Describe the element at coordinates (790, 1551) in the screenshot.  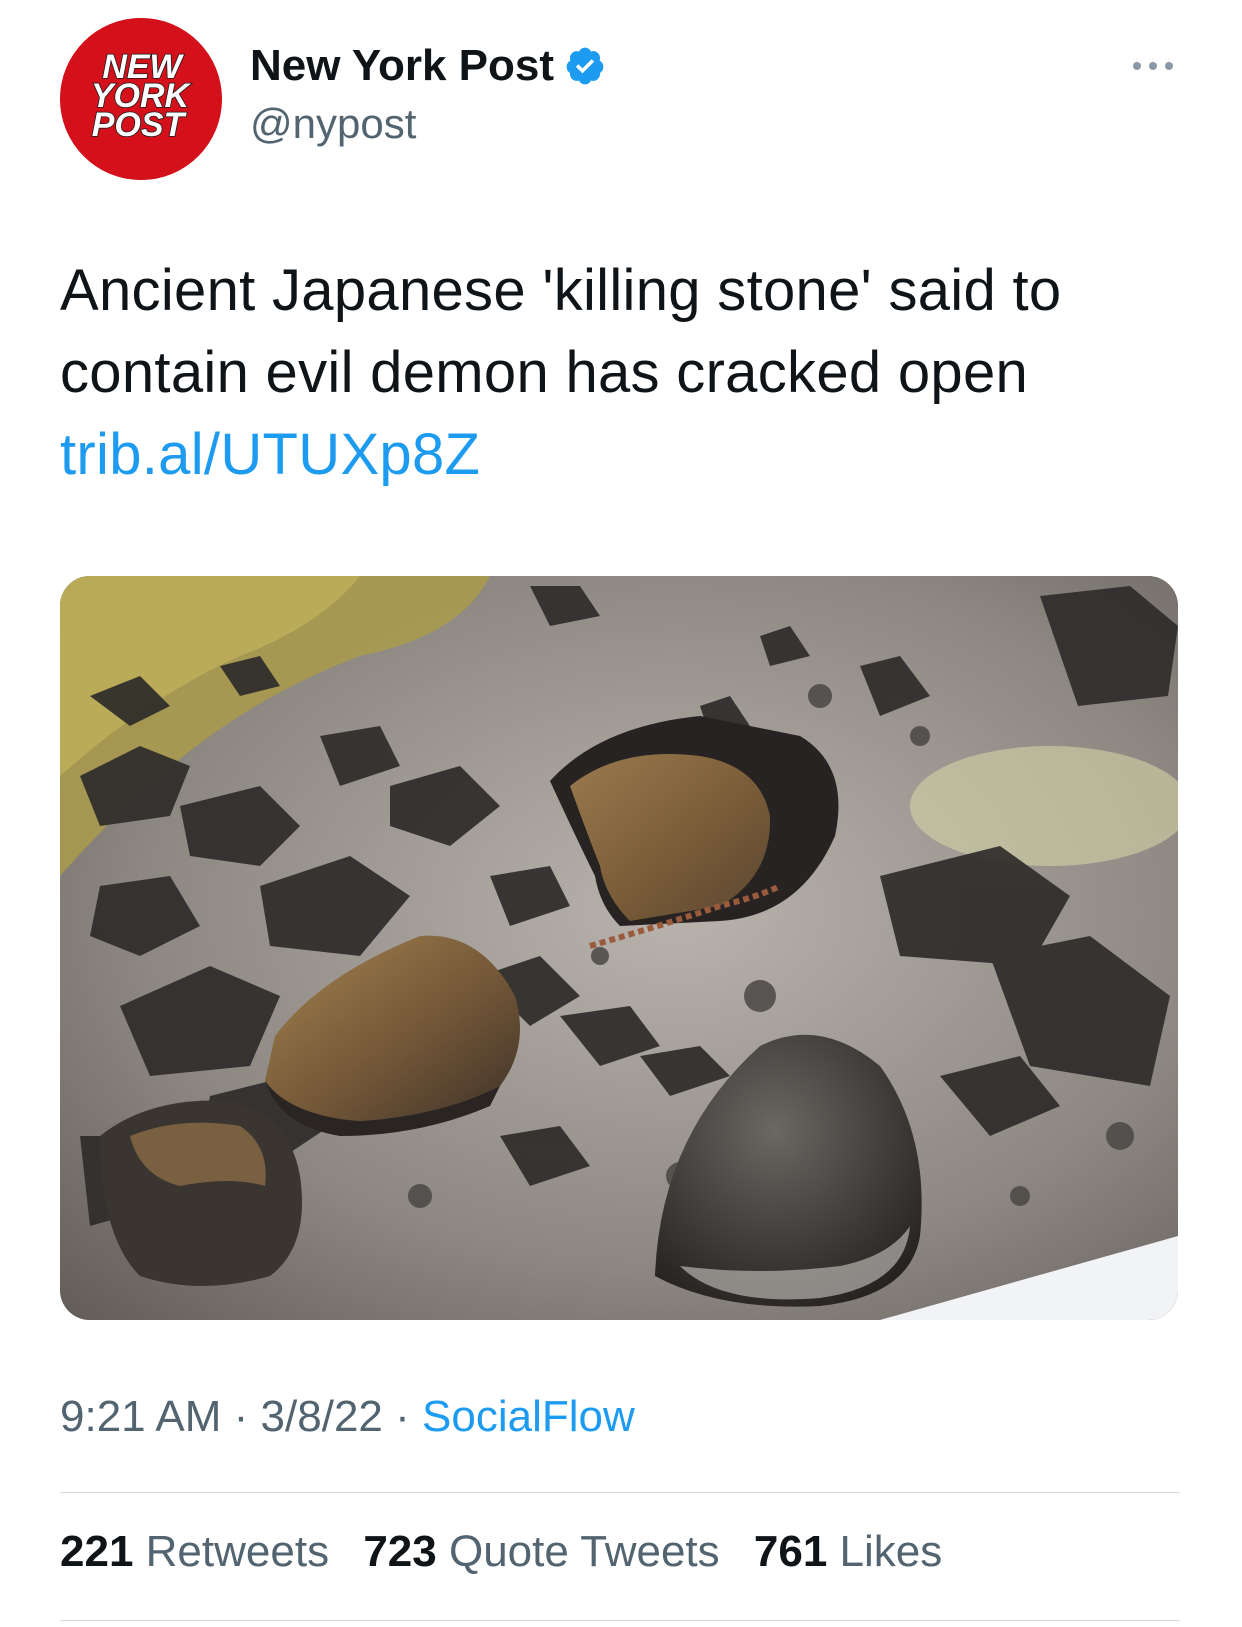
I see `likes-count: 761` at that location.